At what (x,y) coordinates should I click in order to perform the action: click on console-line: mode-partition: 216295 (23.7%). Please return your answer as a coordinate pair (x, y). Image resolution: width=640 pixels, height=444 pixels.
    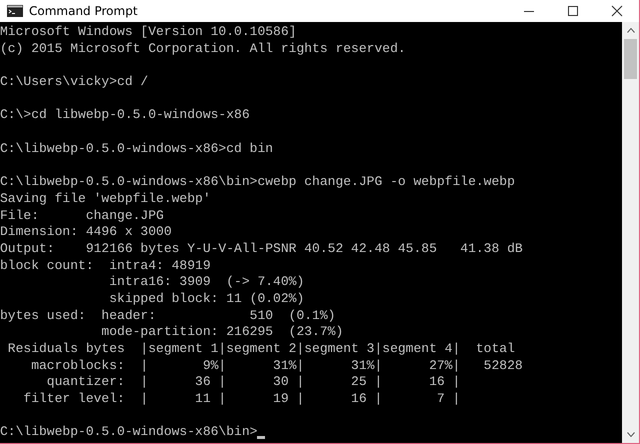
    Looking at the image, I should click on (222, 333).